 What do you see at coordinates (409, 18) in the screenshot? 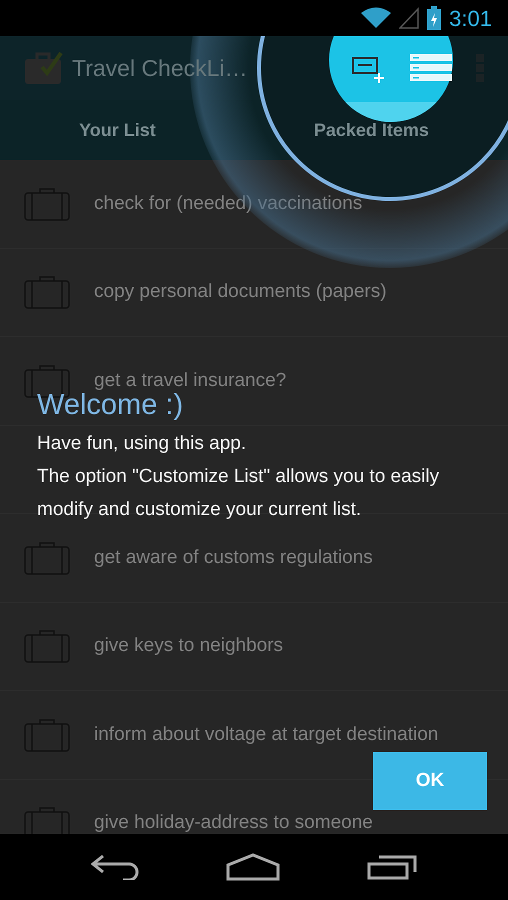
I see `signal-icon` at bounding box center [409, 18].